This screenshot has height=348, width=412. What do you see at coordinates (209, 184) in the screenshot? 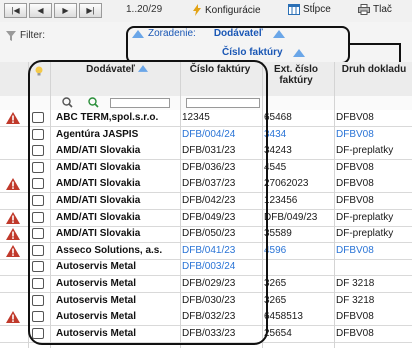
I see `cell-invoice-number: DFB/037/23` at bounding box center [209, 184].